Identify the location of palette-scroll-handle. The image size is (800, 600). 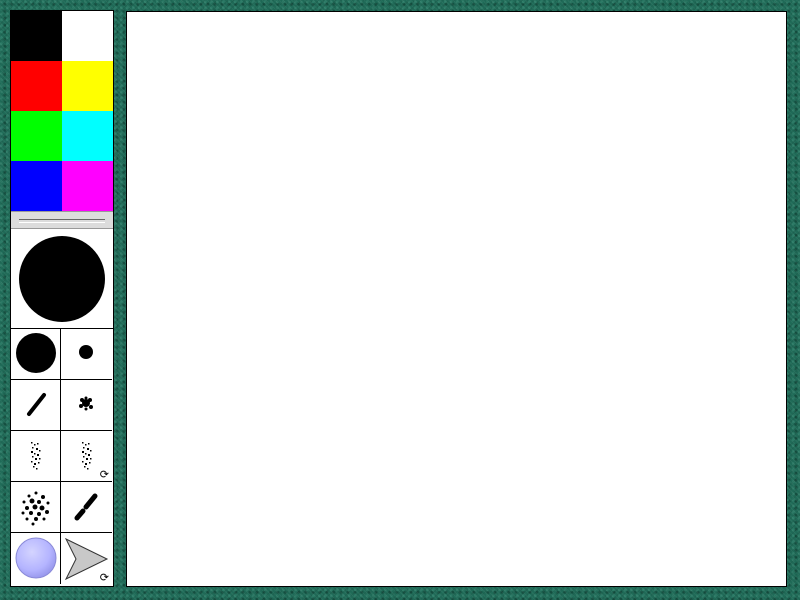
(62, 220).